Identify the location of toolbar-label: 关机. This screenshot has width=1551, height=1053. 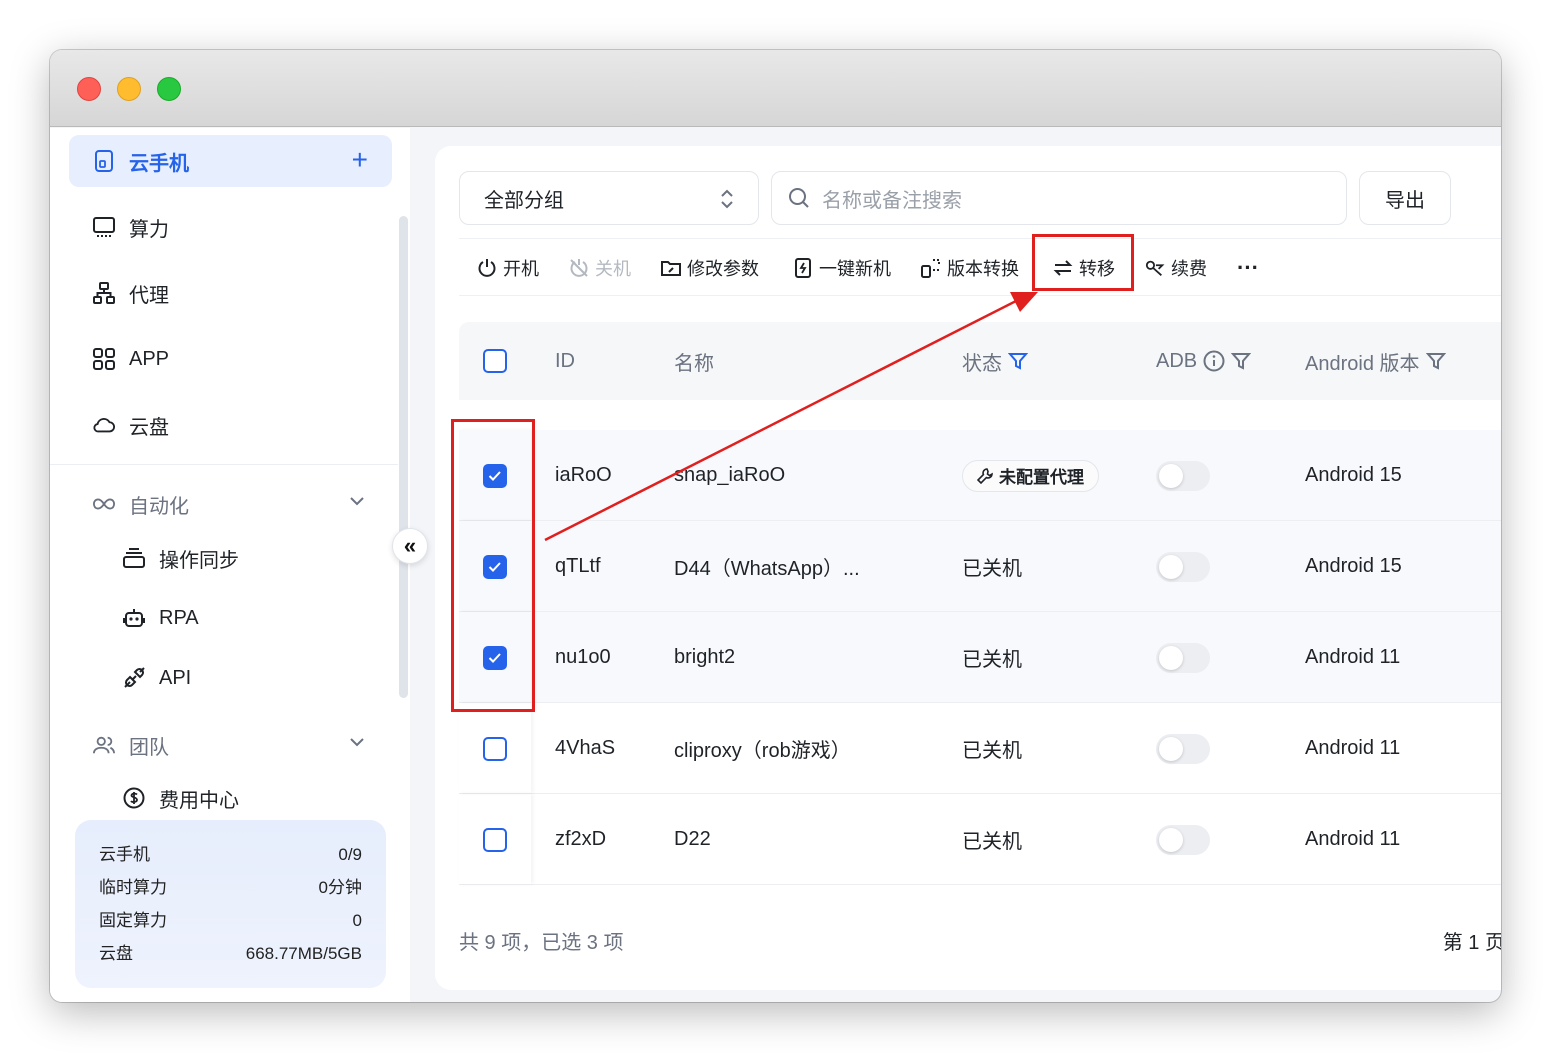
(613, 269).